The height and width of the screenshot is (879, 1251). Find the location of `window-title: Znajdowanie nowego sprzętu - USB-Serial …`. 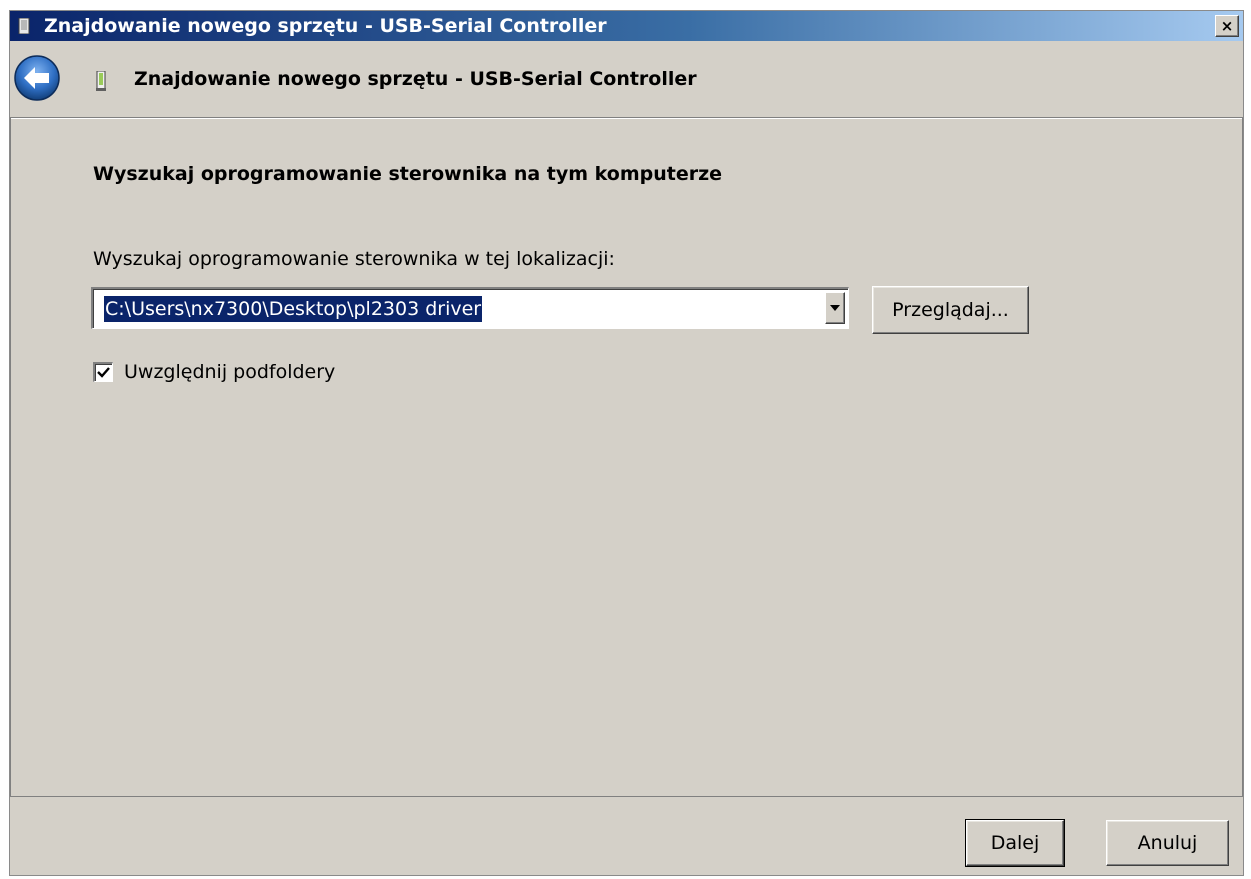

window-title: Znajdowanie nowego sprzętu - USB-Serial … is located at coordinates (325, 26).